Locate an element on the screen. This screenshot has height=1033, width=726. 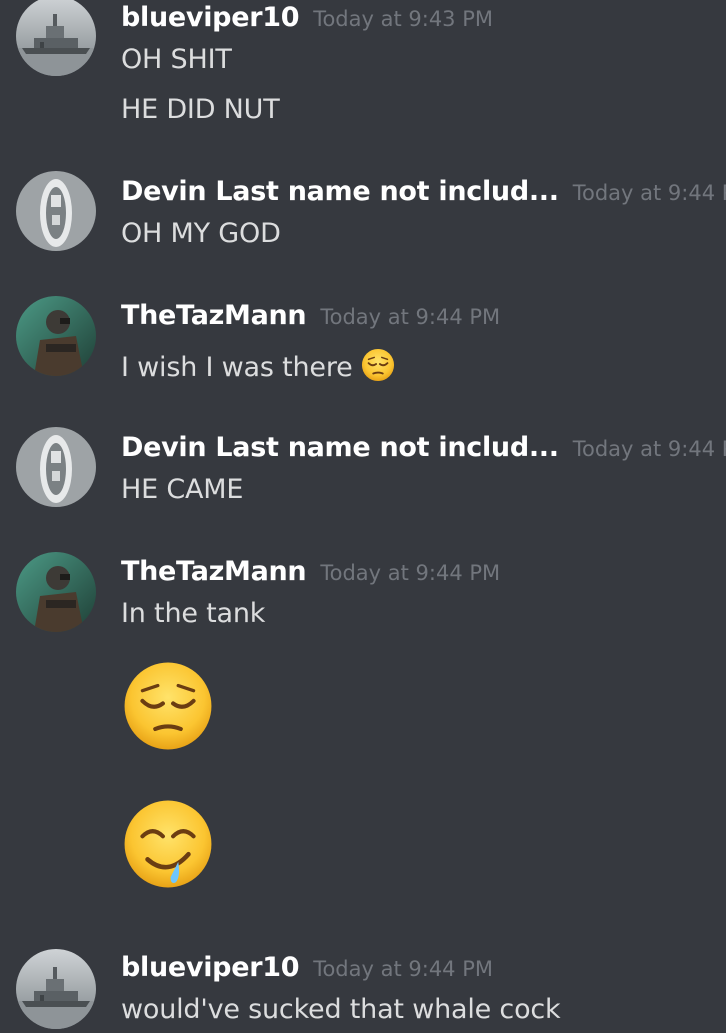
message-header: blueviper10 Today at 9:43 PM is located at coordinates (307, 17).